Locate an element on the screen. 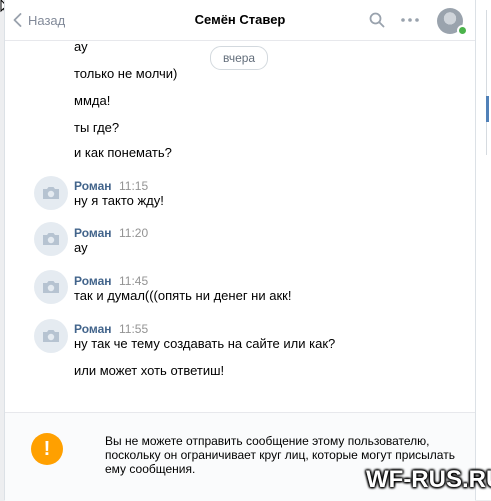 Image resolution: width=491 pixels, height=501 pixels. message-text: только не молчи) is located at coordinates (126, 73).